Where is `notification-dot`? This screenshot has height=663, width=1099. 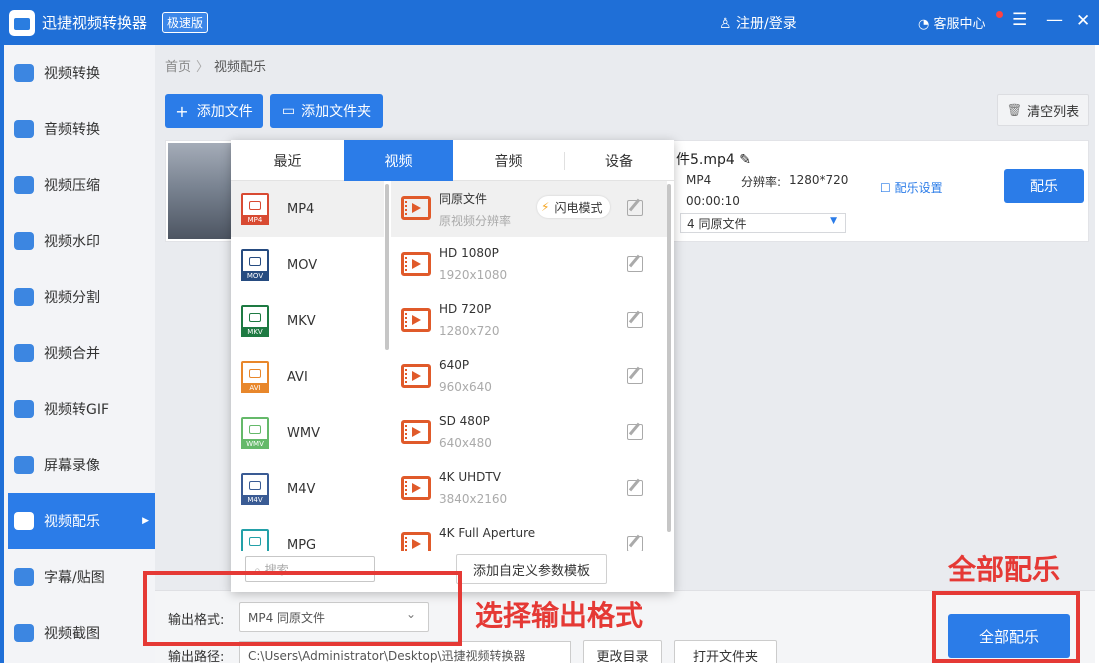 notification-dot is located at coordinates (999, 14).